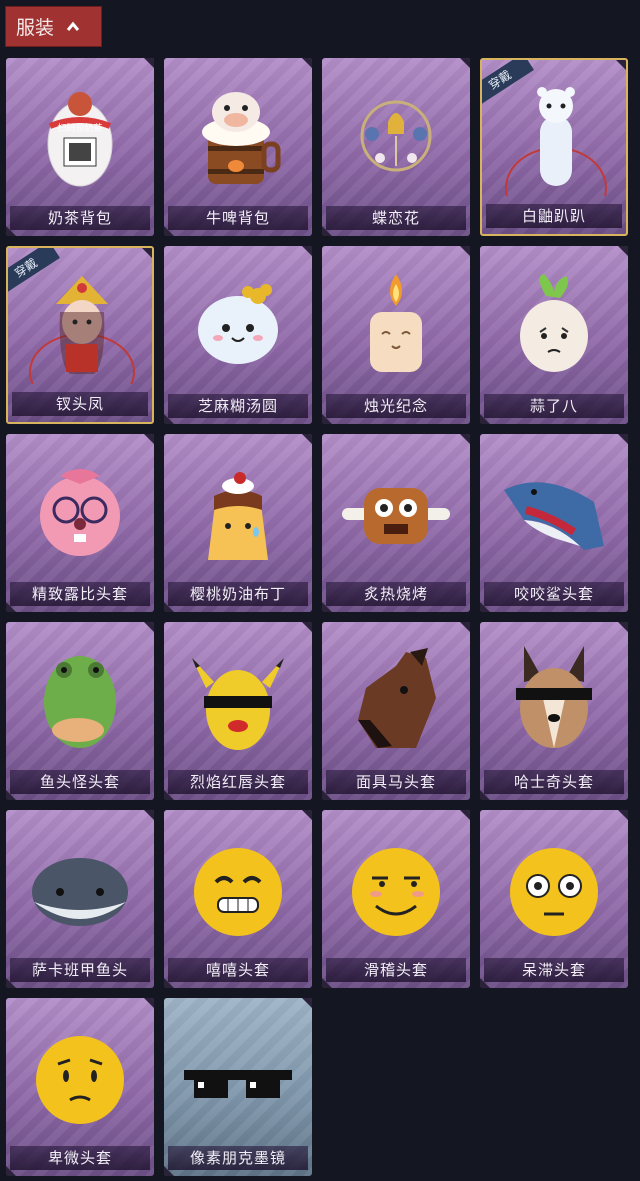 The width and height of the screenshot is (640, 1181). What do you see at coordinates (80, 702) in the screenshot?
I see `fish-head-icon` at bounding box center [80, 702].